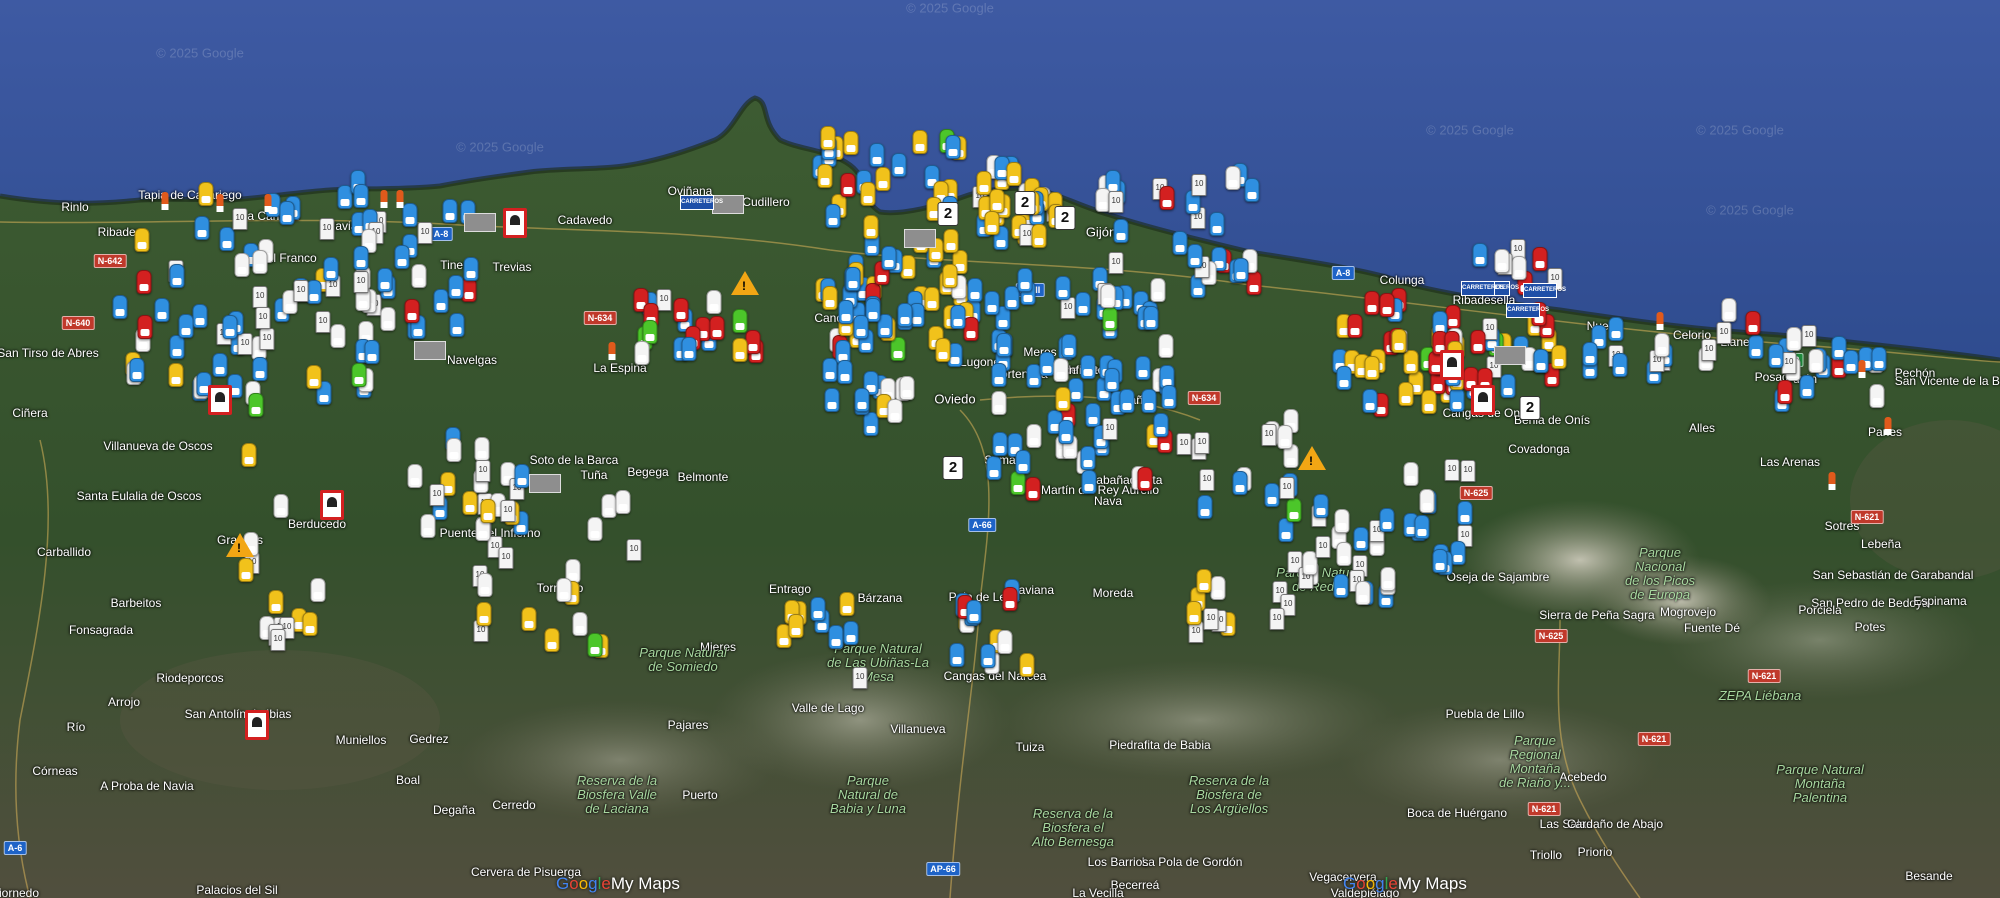 The width and height of the screenshot is (2000, 898). I want to click on road-board-icon: CARRETEROS, so click(1482, 288).